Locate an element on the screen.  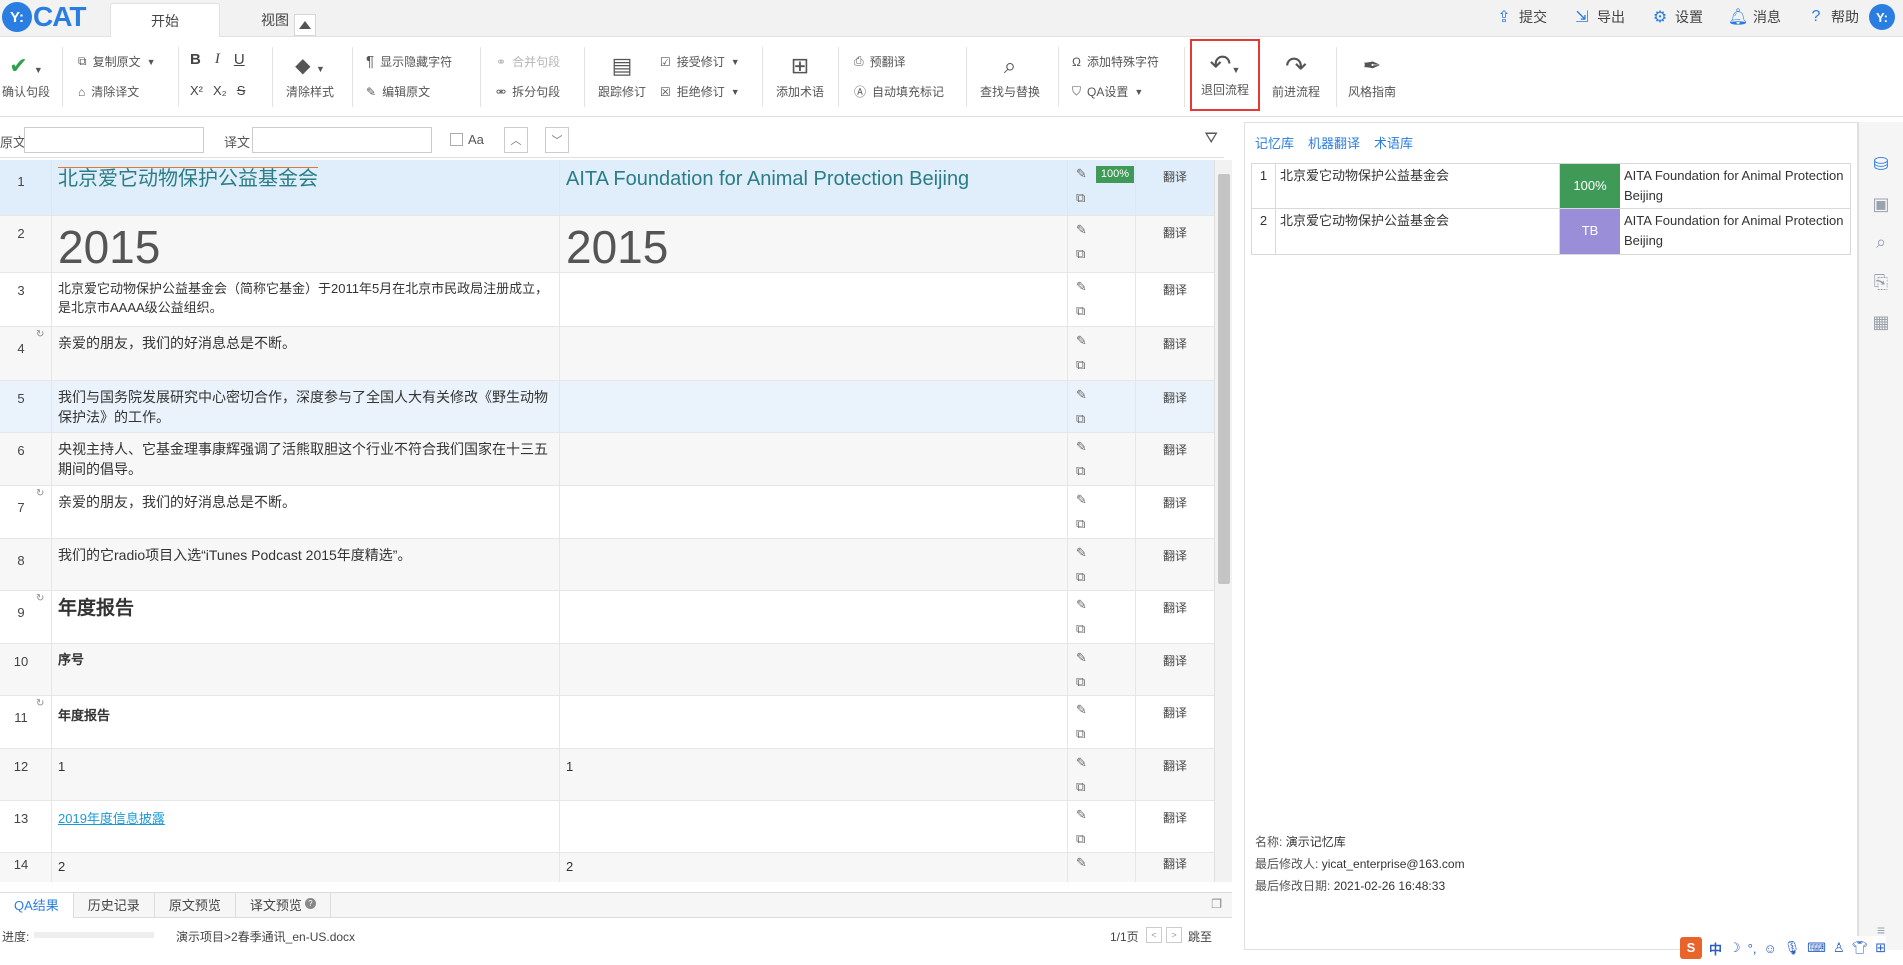
add-term-button: ⊞ 添加术语 is located at coordinates (800, 74).